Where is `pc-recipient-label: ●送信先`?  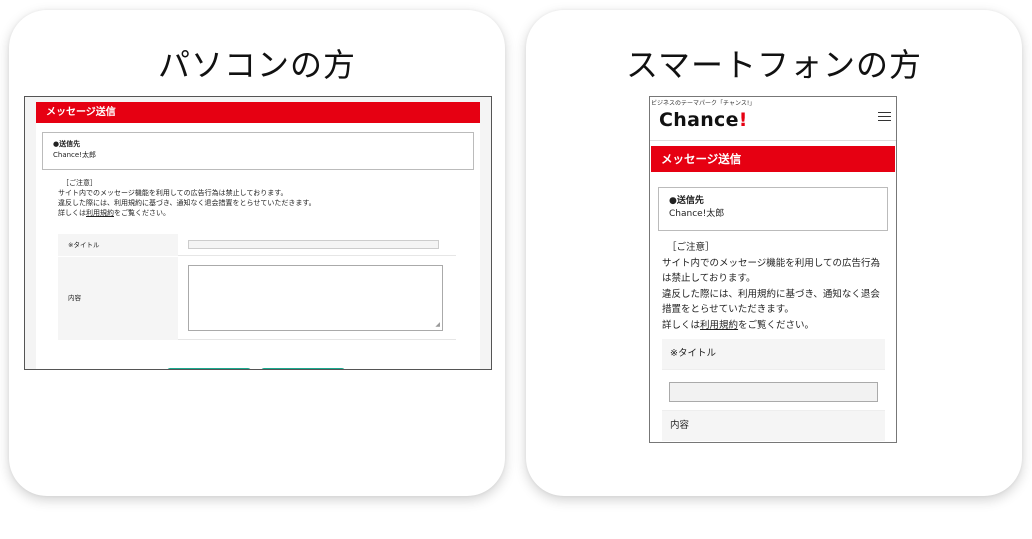
pc-recipient-label: ●送信先 is located at coordinates (67, 144).